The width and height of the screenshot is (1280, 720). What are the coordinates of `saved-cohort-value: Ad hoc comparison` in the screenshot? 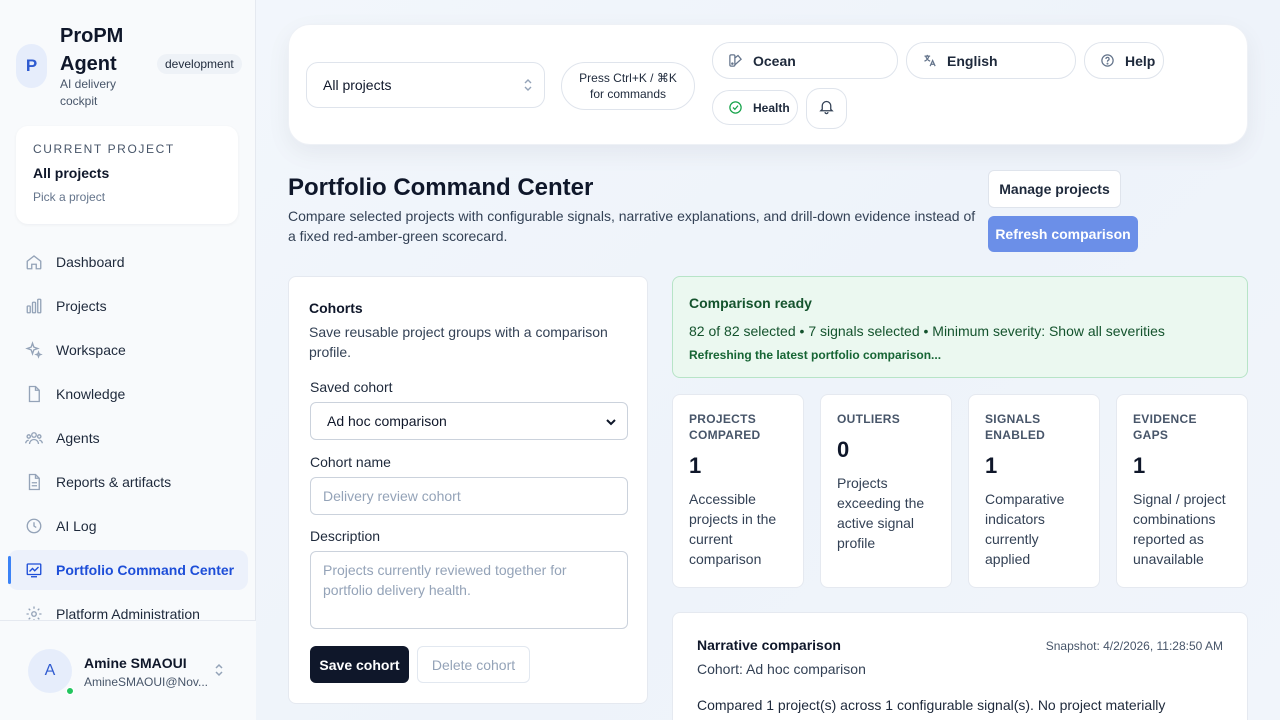 It's located at (387, 421).